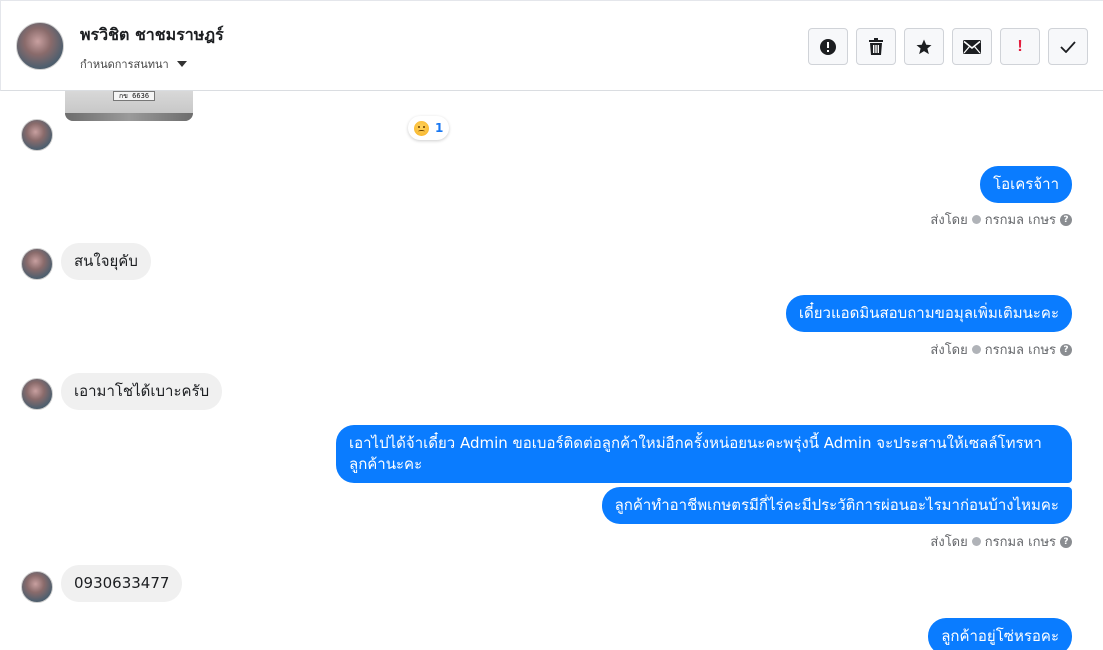 The height and width of the screenshot is (650, 1103). What do you see at coordinates (124, 64) in the screenshot?
I see `conversation-schedule-label: กำหนดการสนทนา` at bounding box center [124, 64].